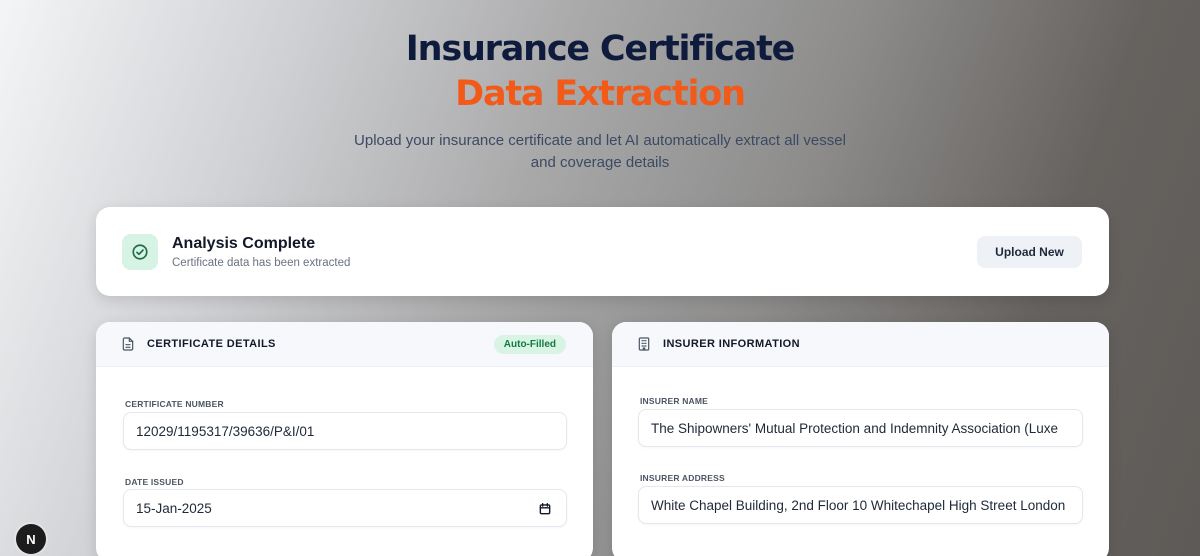  Describe the element at coordinates (644, 344) in the screenshot. I see `building-icon` at that location.